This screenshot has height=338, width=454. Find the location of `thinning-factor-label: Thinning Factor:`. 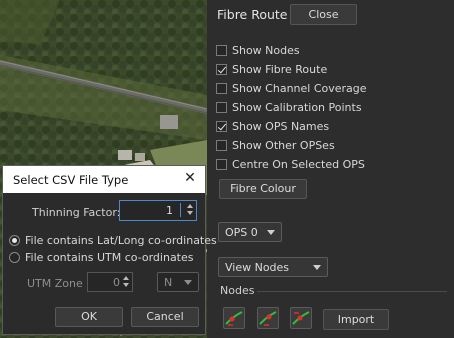

thinning-factor-label: Thinning Factor: is located at coordinates (76, 212).